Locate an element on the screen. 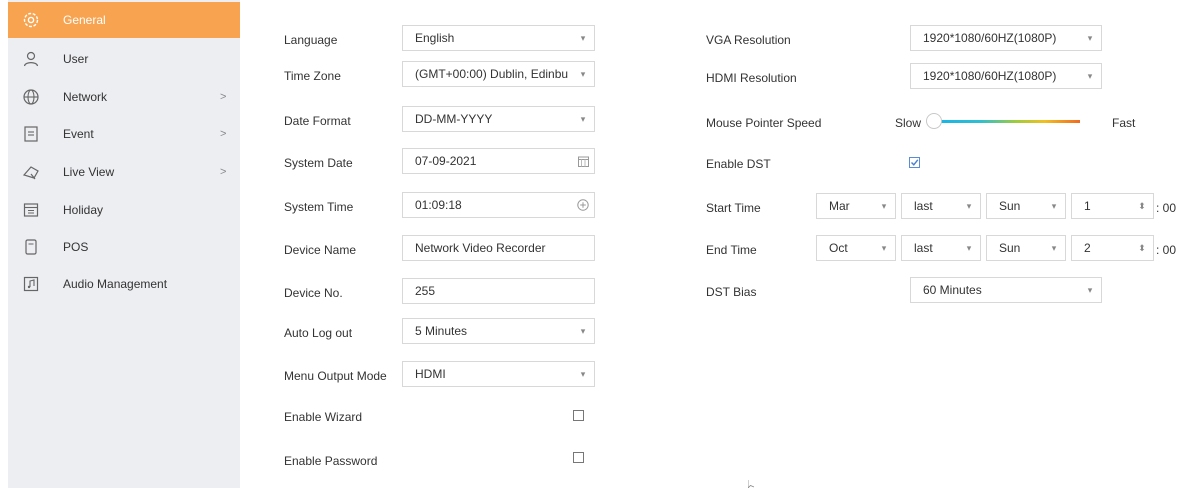  language-label: Language is located at coordinates (311, 40).